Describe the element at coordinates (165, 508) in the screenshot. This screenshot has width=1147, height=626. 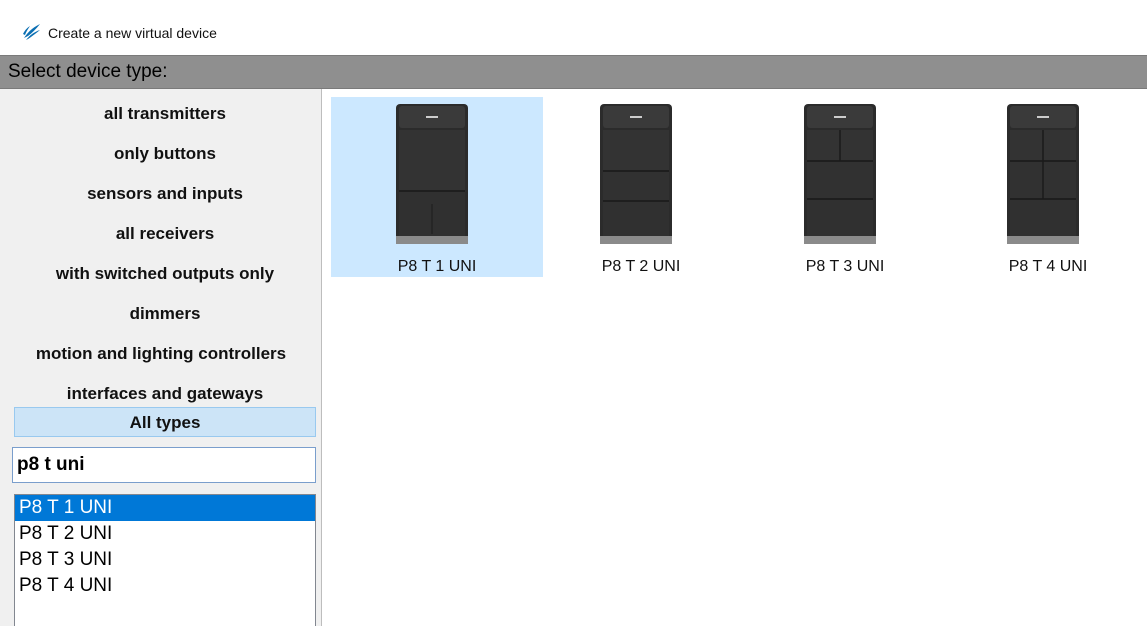
I see `list-item: P8 T 1 UNI` at that location.